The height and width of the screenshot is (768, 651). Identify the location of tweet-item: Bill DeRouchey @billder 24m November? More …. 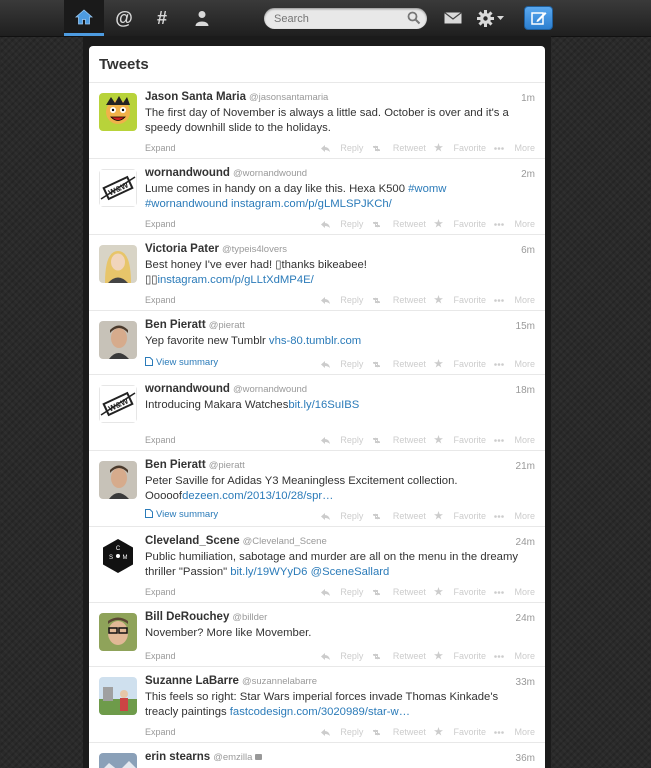
(317, 635).